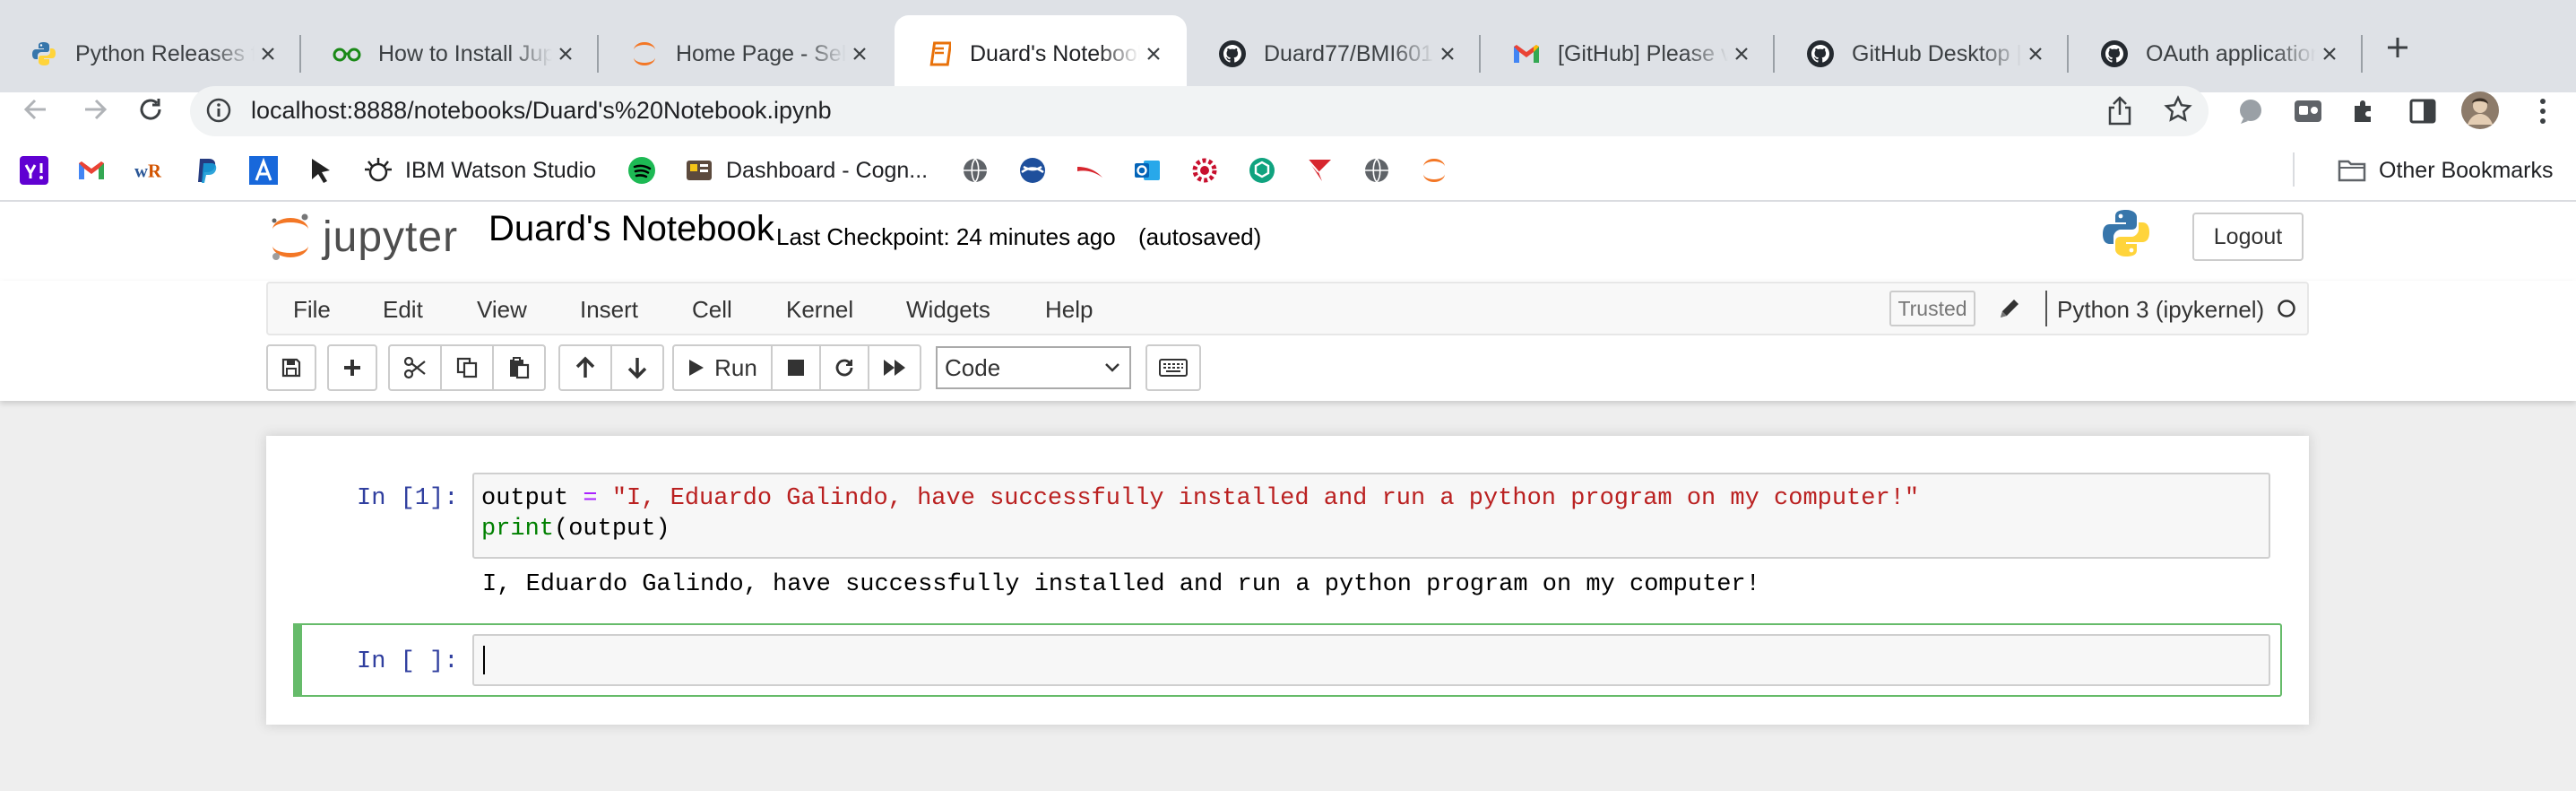 This screenshot has width=2576, height=791. I want to click on bookmark-outlook, so click(1147, 170).